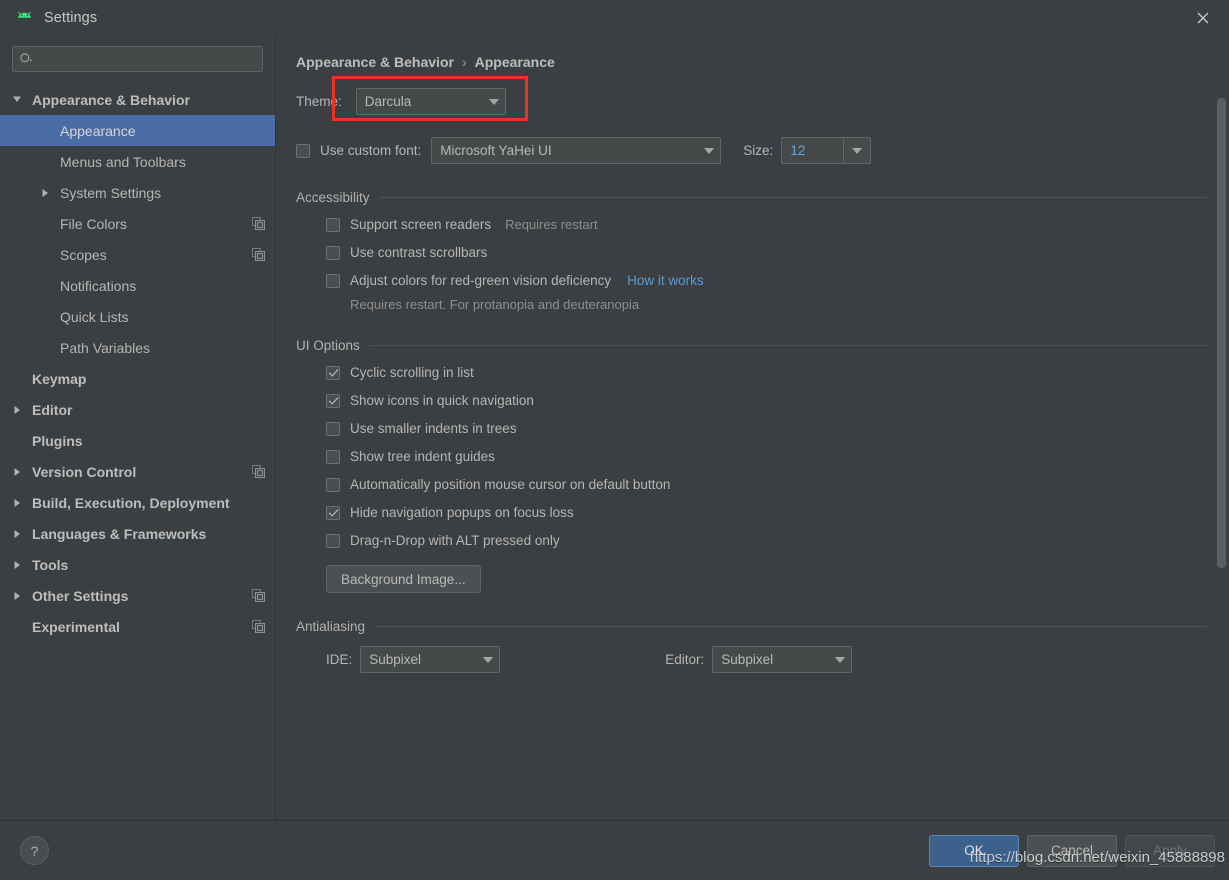  I want to click on sidebar-item-experimental: Experimental, so click(137, 626).